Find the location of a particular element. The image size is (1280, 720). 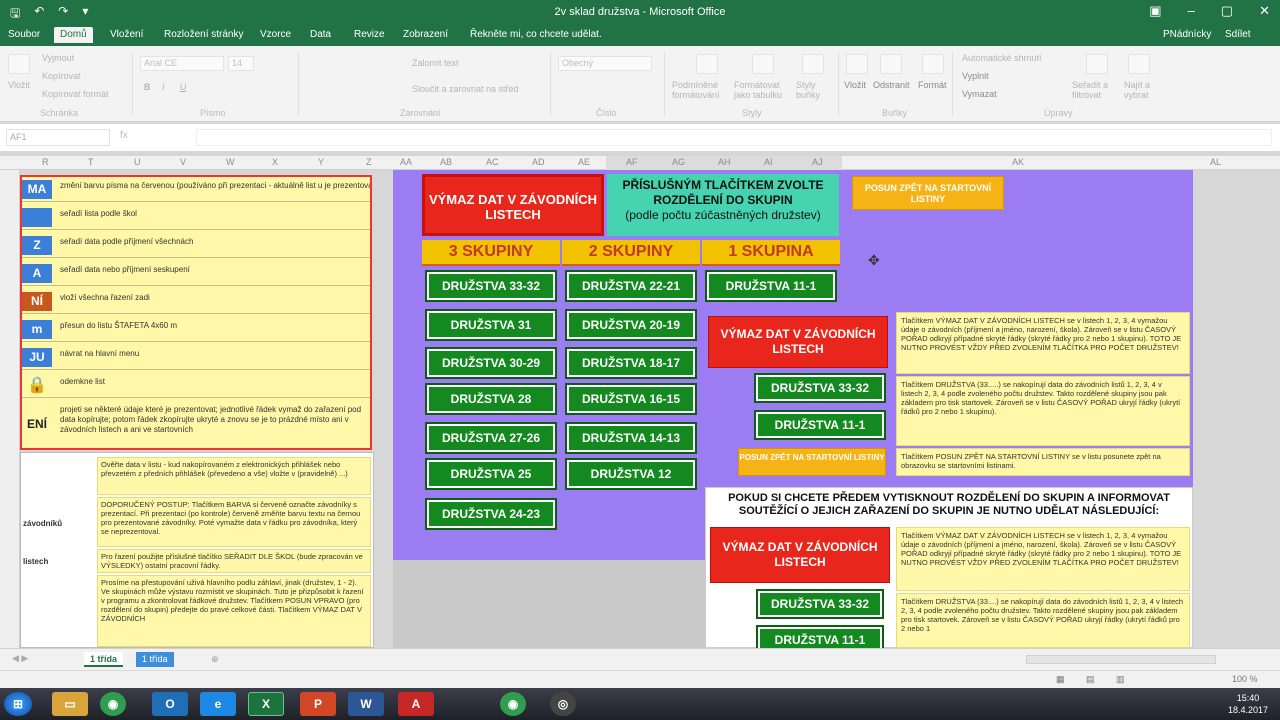

bold-button: B is located at coordinates (147, 87).